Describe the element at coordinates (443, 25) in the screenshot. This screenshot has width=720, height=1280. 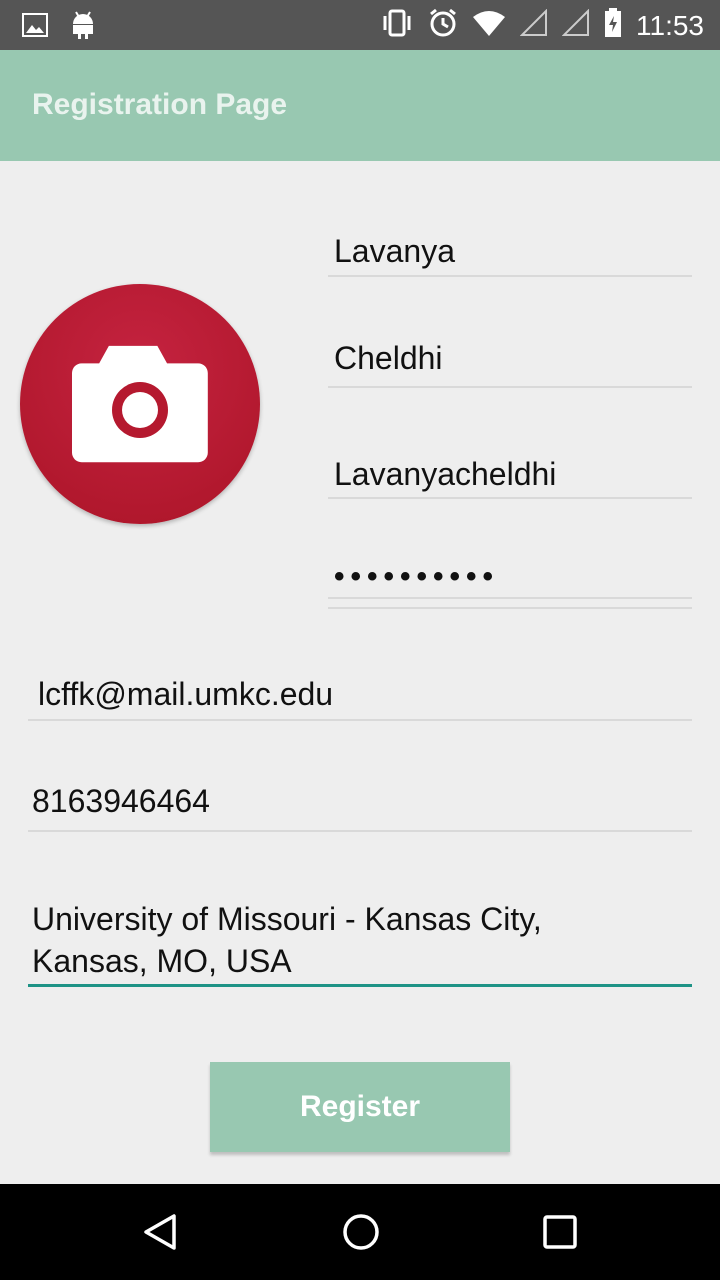
I see `alarm-icon` at that location.